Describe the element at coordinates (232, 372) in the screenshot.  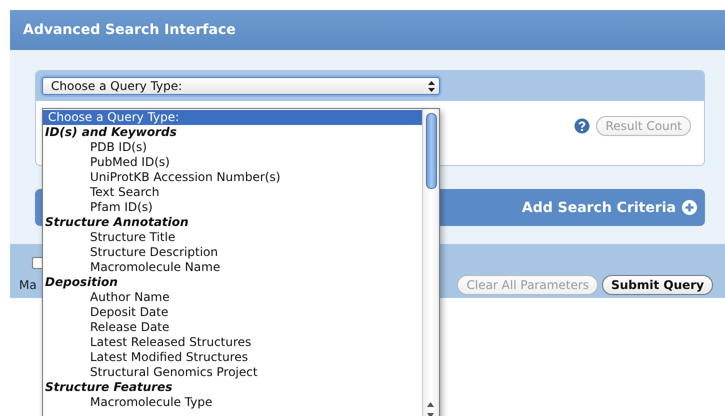
I see `dropdown-option: Structural Genomics Project` at that location.